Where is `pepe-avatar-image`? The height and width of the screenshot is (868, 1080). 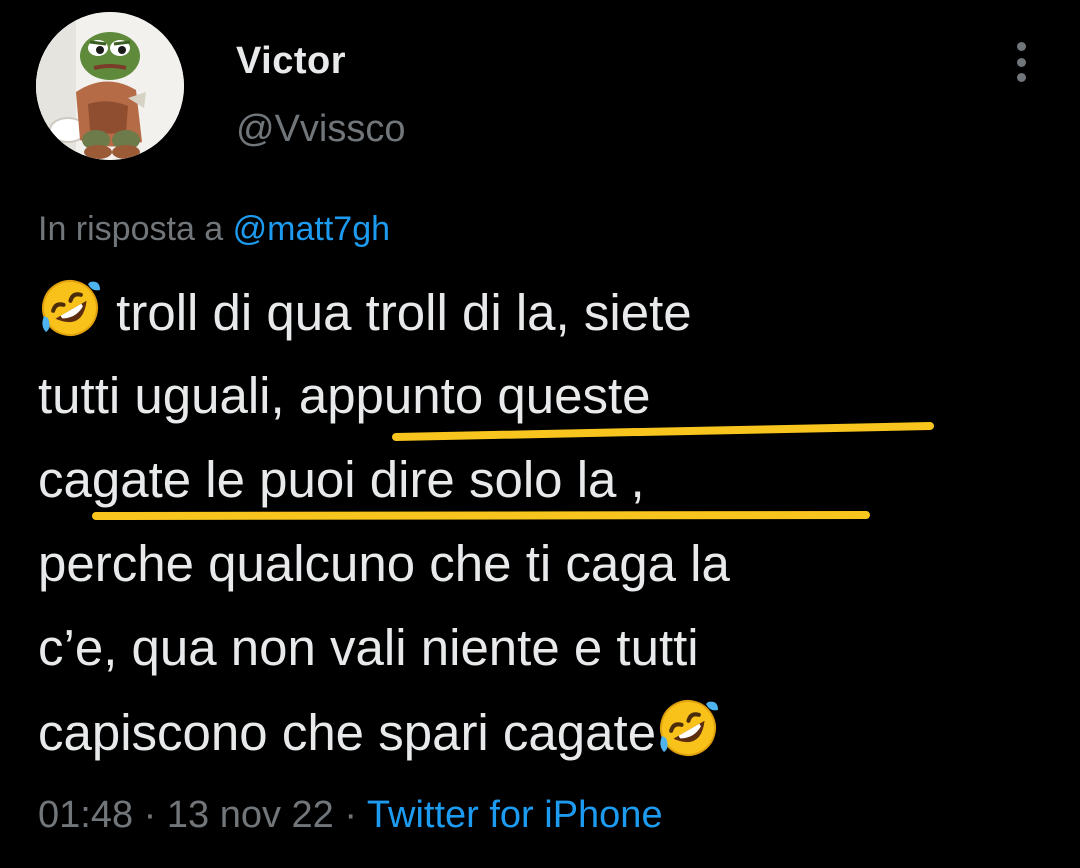 pepe-avatar-image is located at coordinates (110, 86).